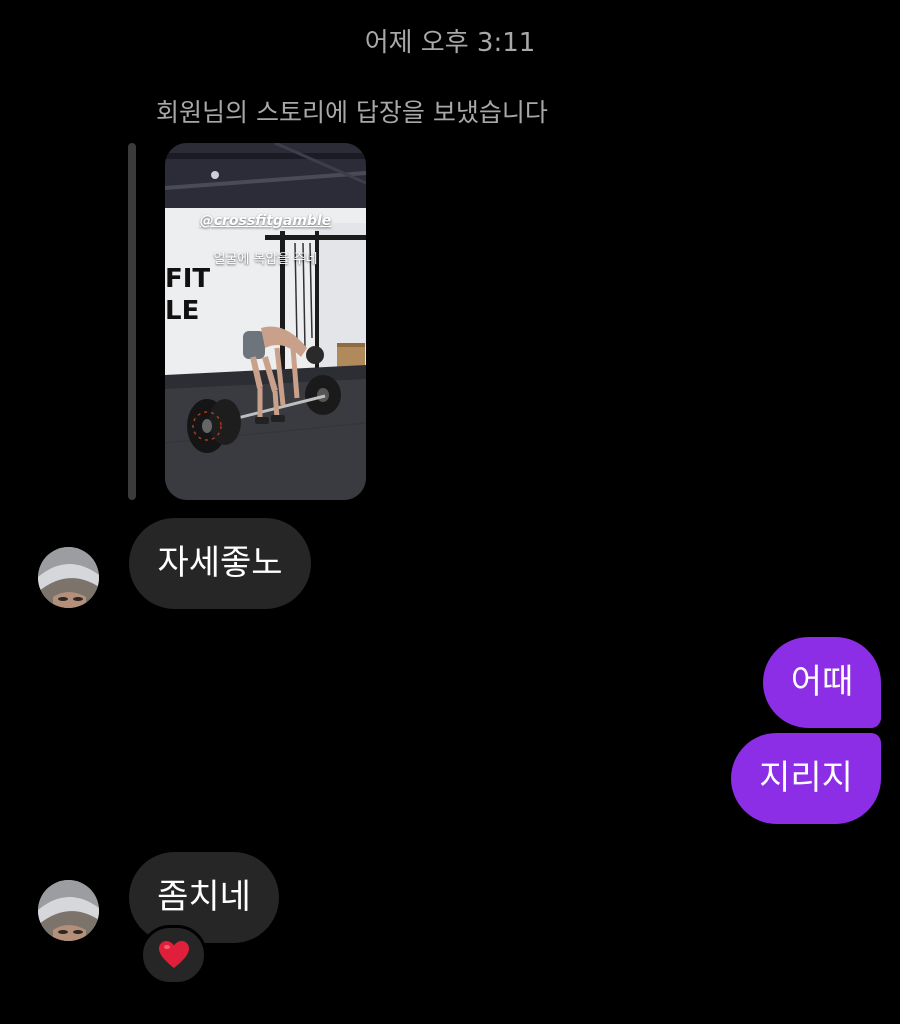  Describe the element at coordinates (265, 259) in the screenshot. I see `story-caption: 얼굴에 복압을 주네` at that location.